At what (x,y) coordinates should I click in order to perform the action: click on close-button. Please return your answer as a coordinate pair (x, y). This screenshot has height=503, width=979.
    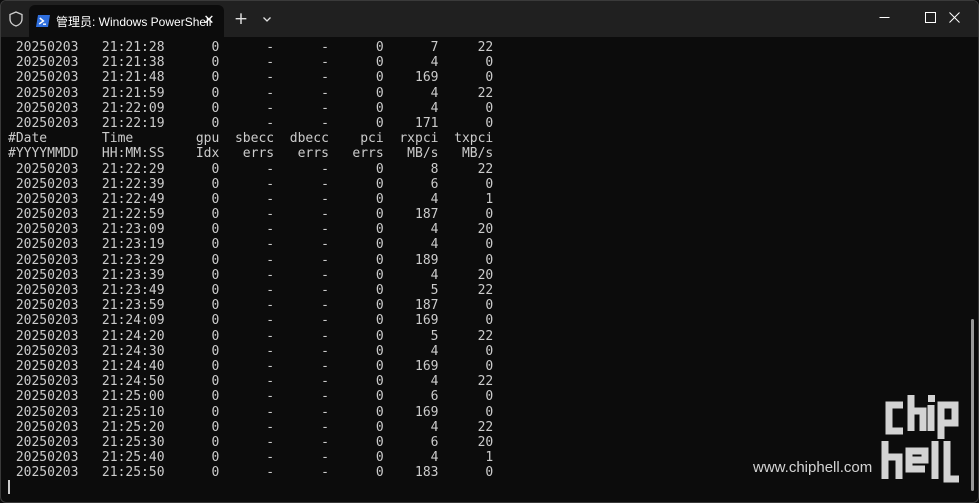
    Looking at the image, I should click on (955, 17).